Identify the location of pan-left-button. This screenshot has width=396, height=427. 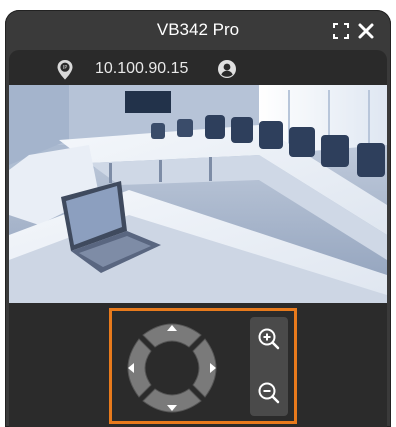
(139, 368).